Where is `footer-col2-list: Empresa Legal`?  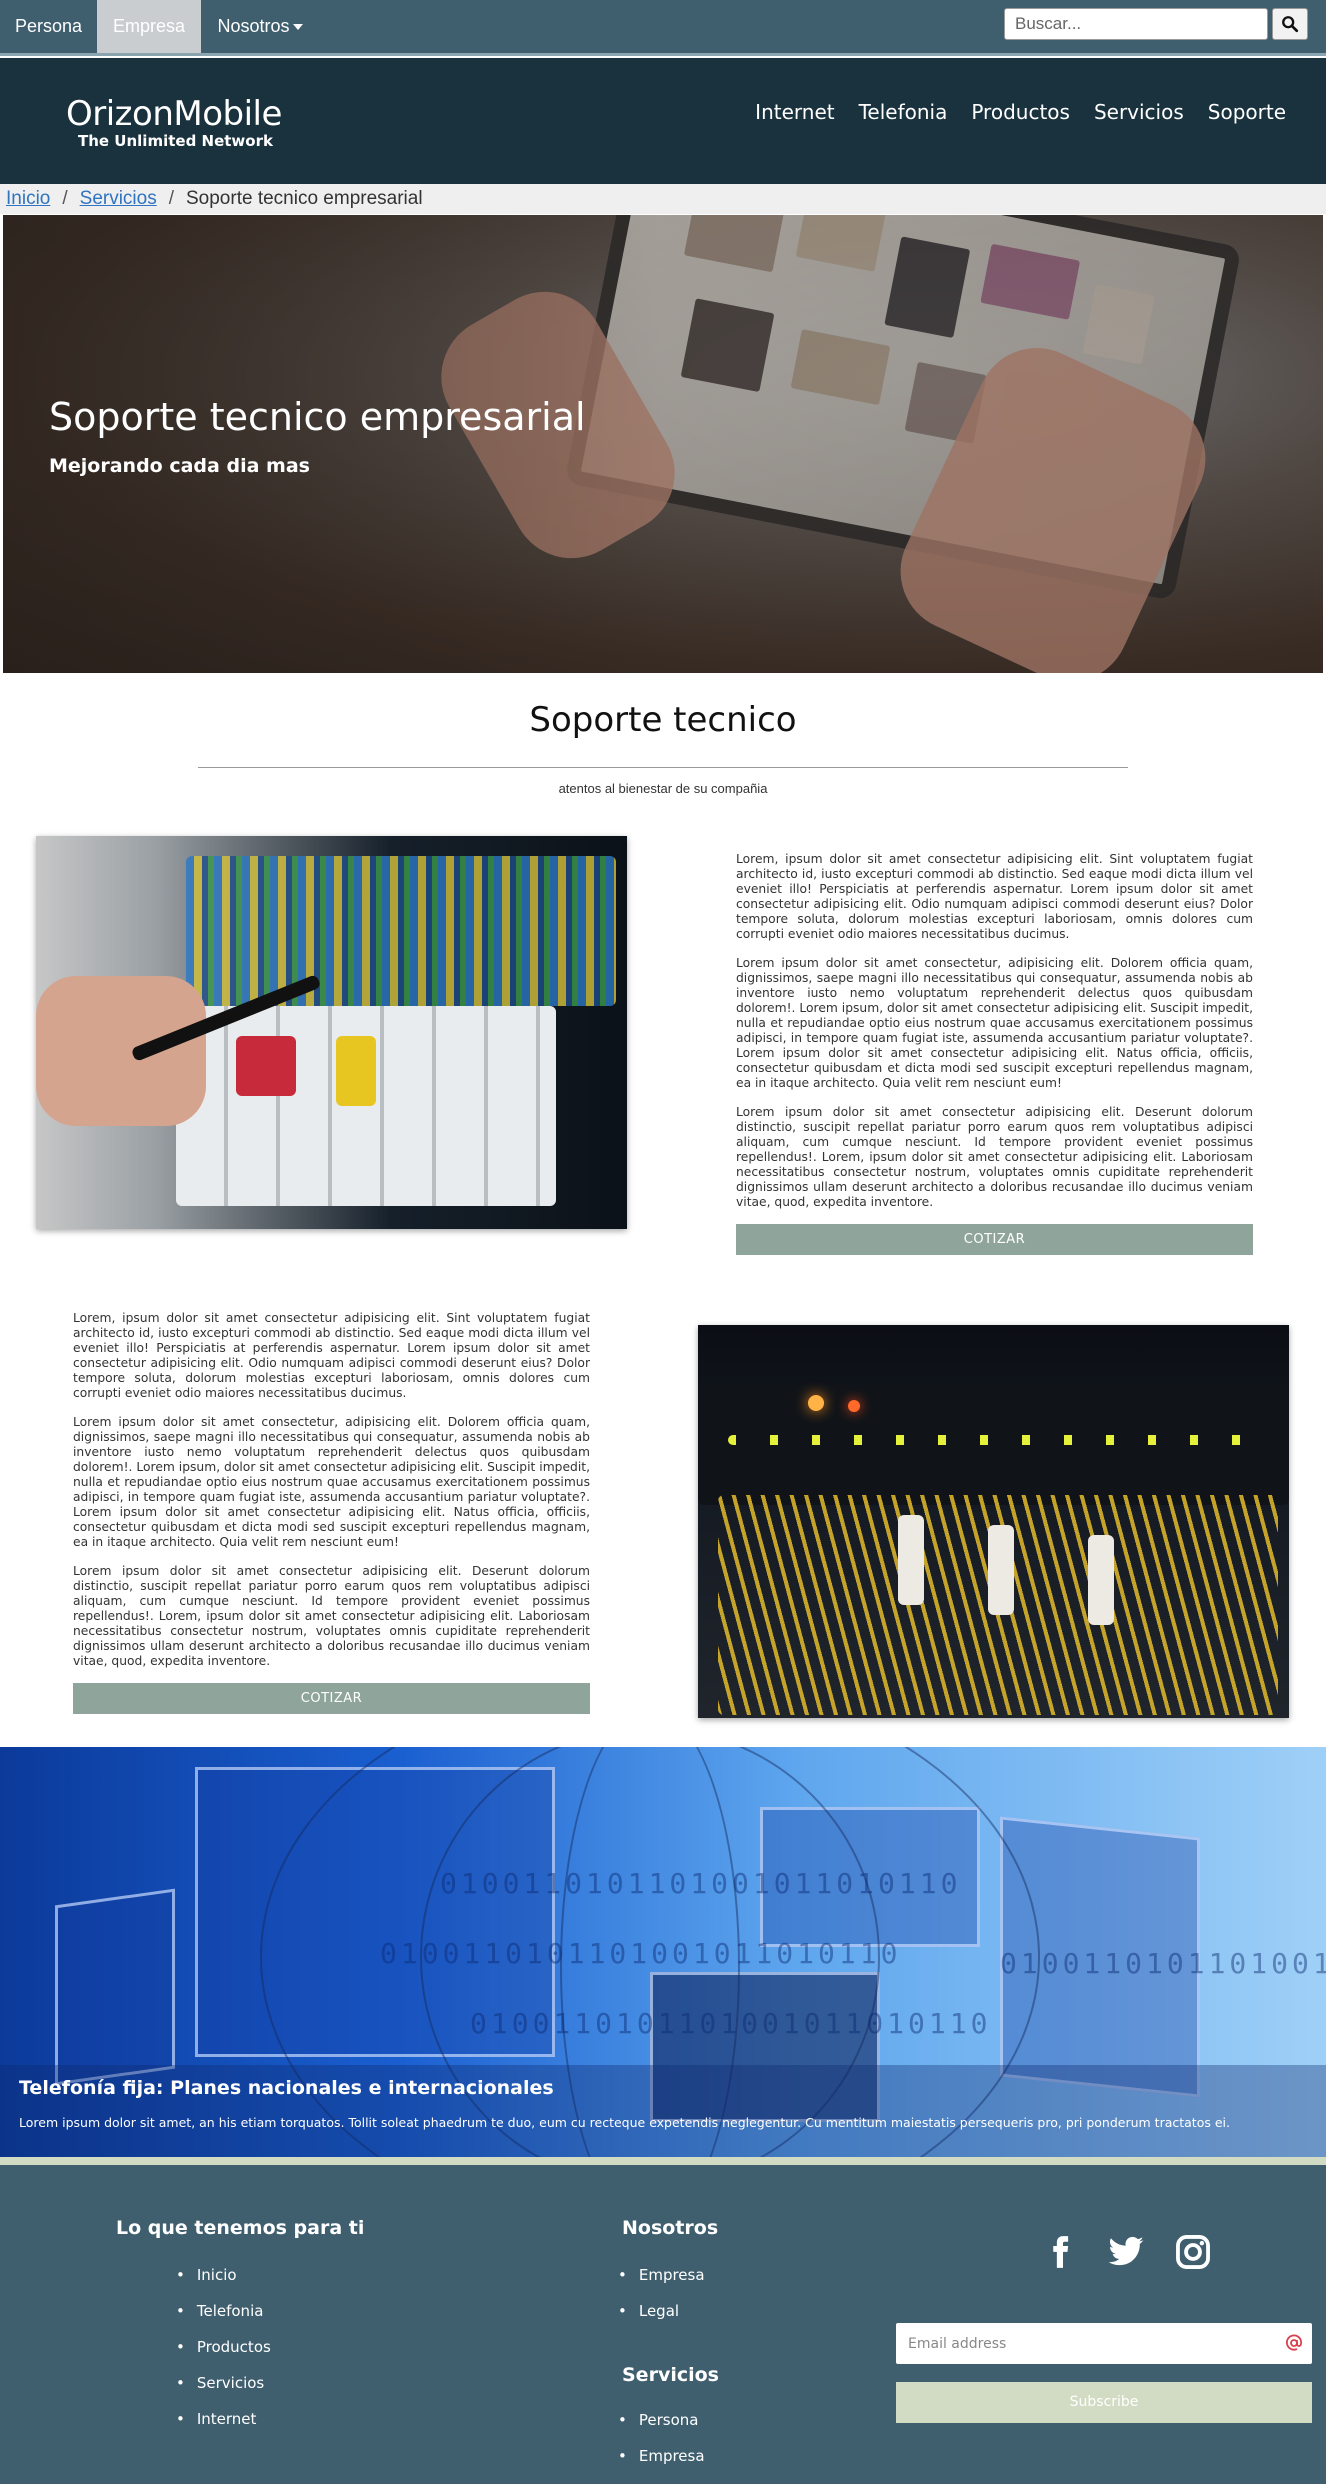 footer-col2-list: Empresa Legal is located at coordinates (663, 2302).